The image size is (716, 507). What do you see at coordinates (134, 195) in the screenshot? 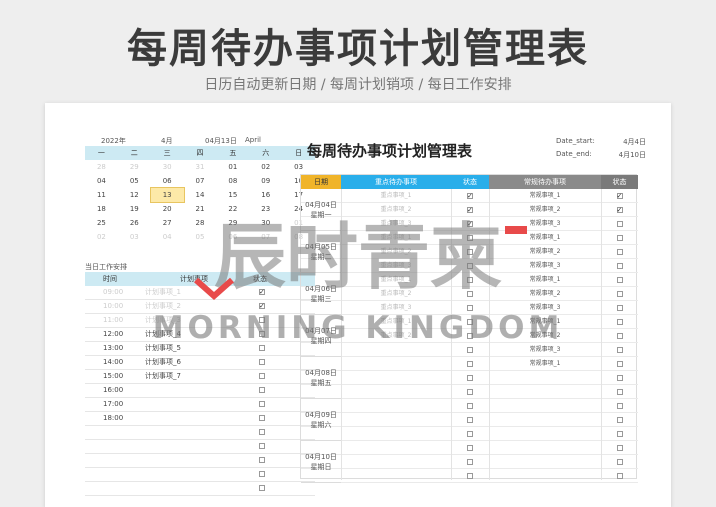
I see `calendar-day: 12` at bounding box center [134, 195].